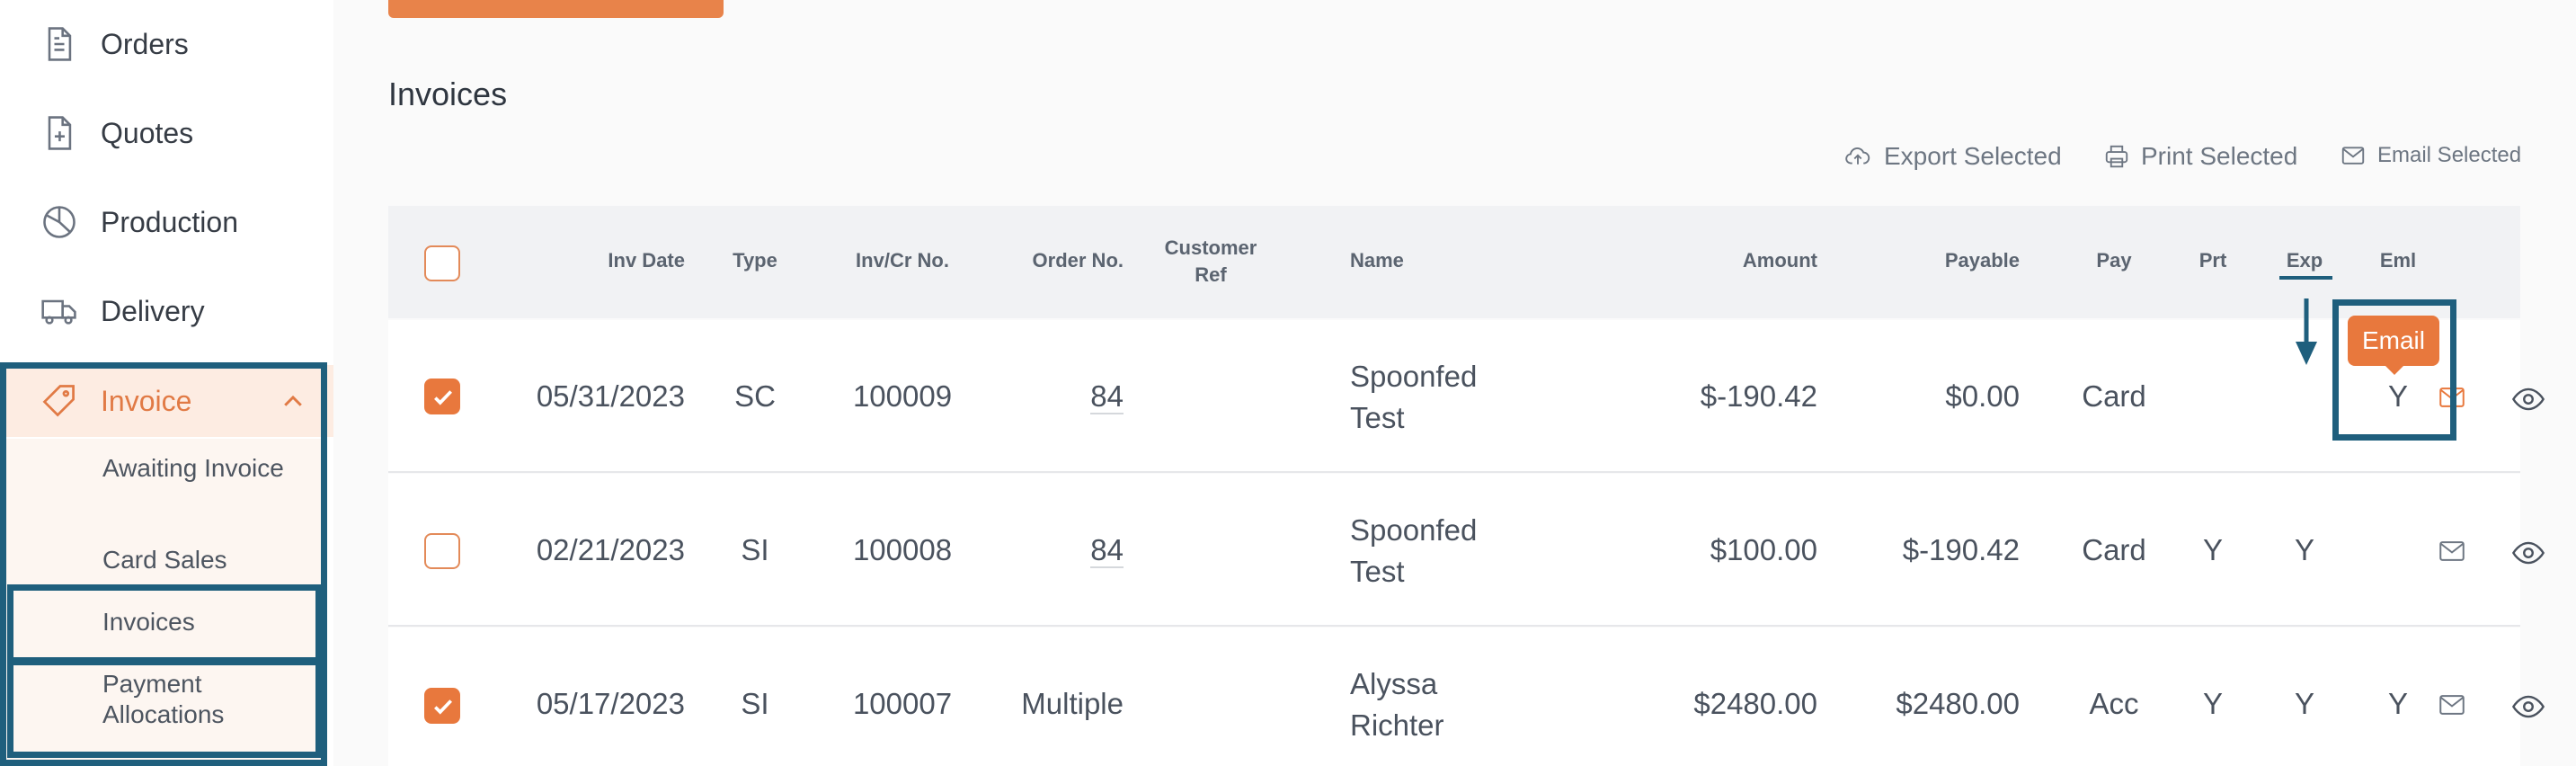 This screenshot has height=766, width=2576. Describe the element at coordinates (1394, 683) in the screenshot. I see `name-line-1: Alyssa` at that location.